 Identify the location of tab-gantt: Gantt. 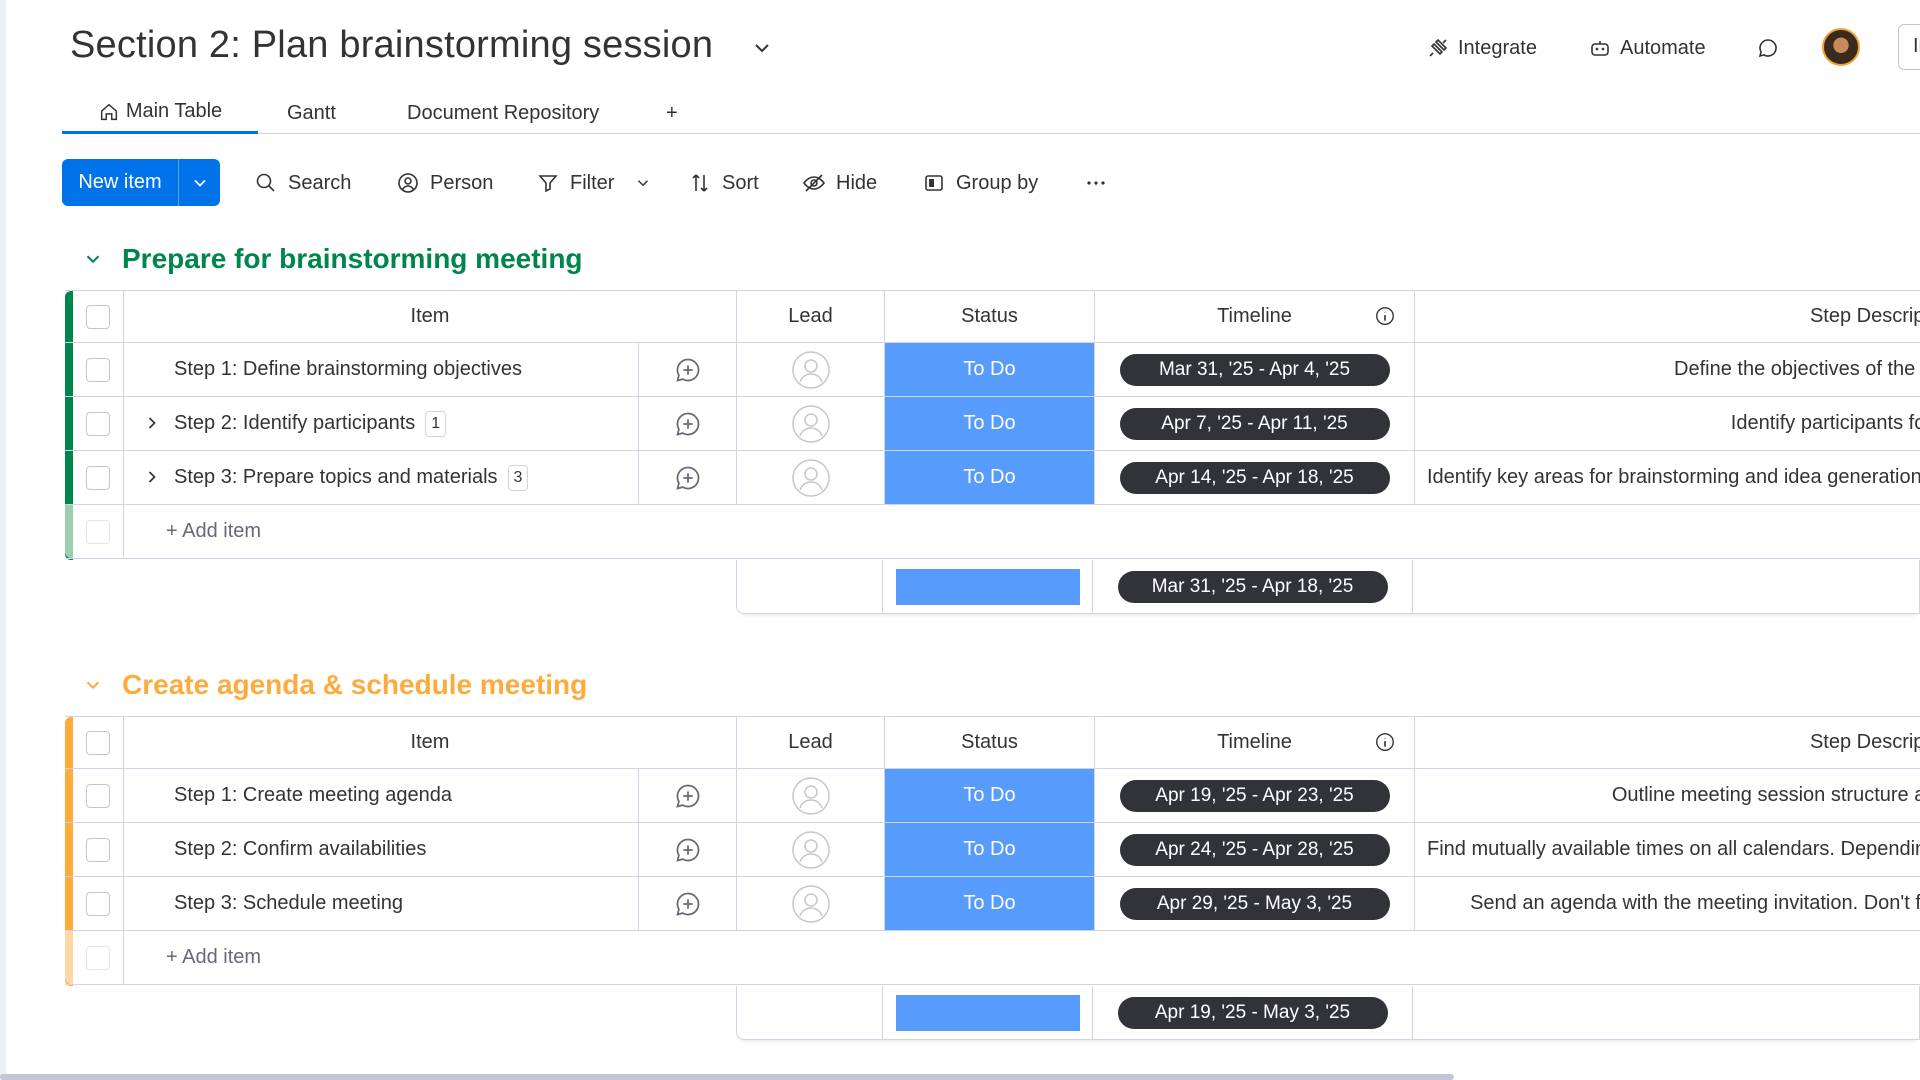
(311, 113).